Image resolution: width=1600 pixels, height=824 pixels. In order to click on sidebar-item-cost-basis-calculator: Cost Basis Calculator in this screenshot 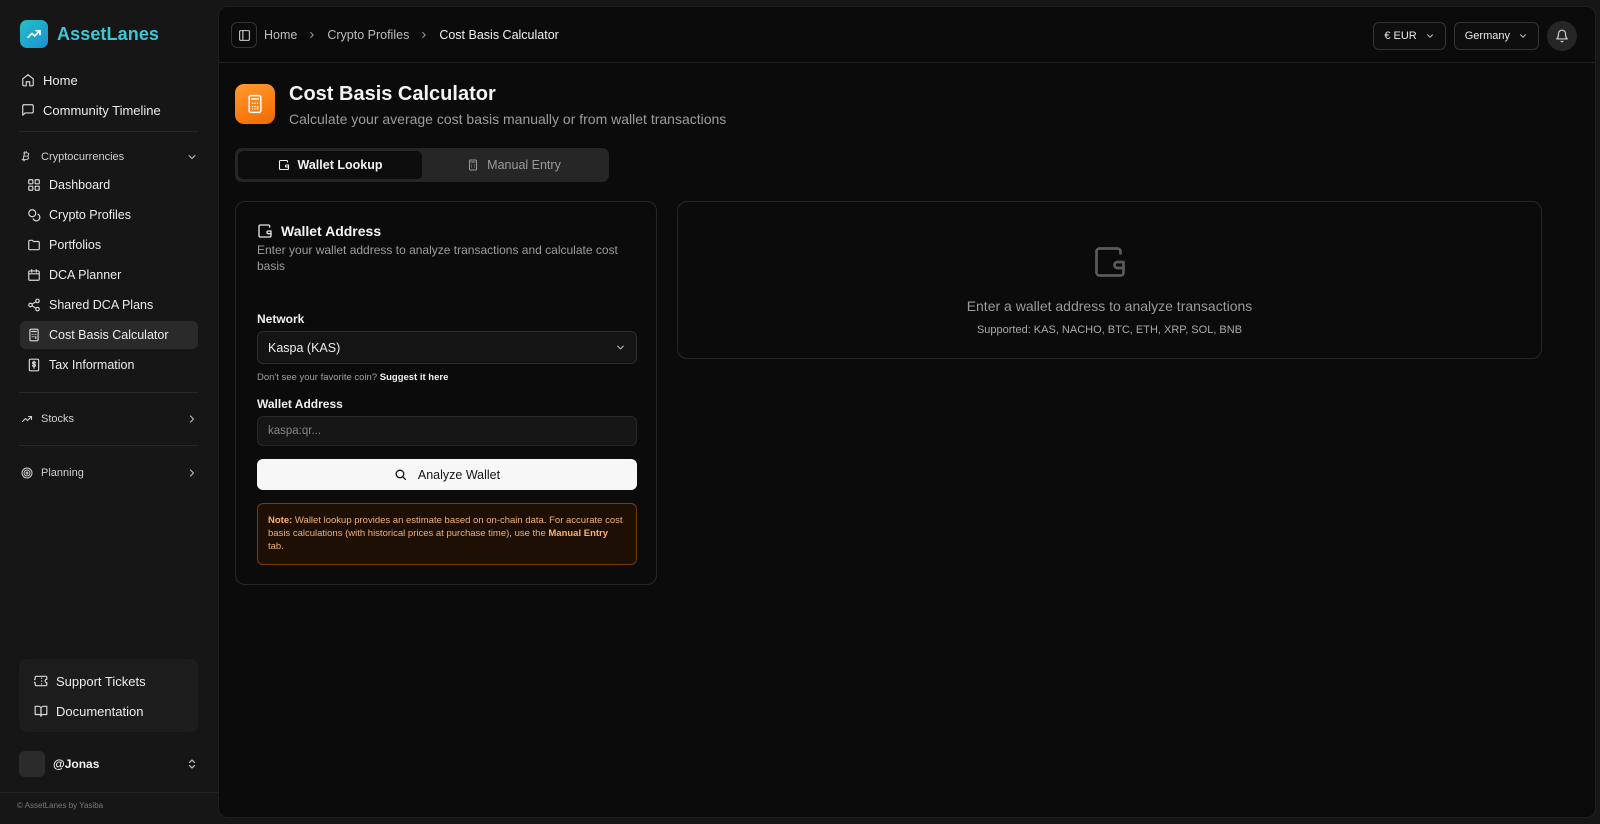, I will do `click(109, 335)`.